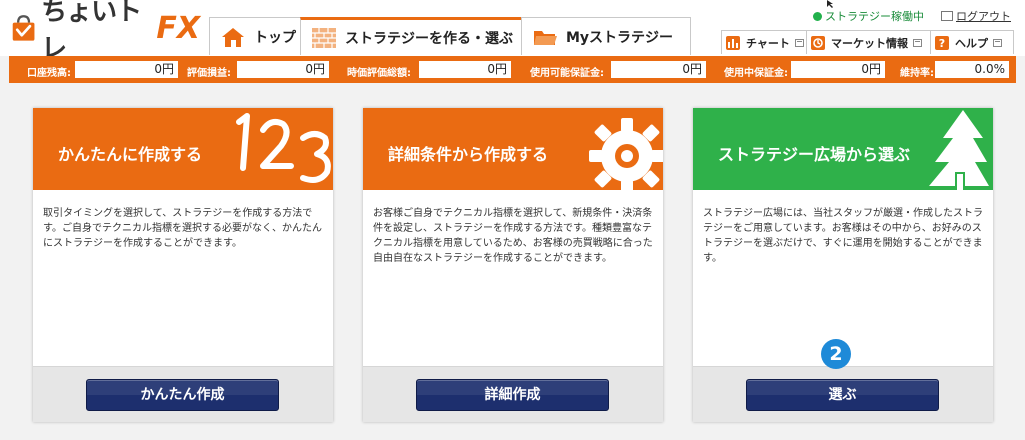 The height and width of the screenshot is (440, 1025). I want to click on card-easy-create-title: かんたんに作成する, so click(130, 154).